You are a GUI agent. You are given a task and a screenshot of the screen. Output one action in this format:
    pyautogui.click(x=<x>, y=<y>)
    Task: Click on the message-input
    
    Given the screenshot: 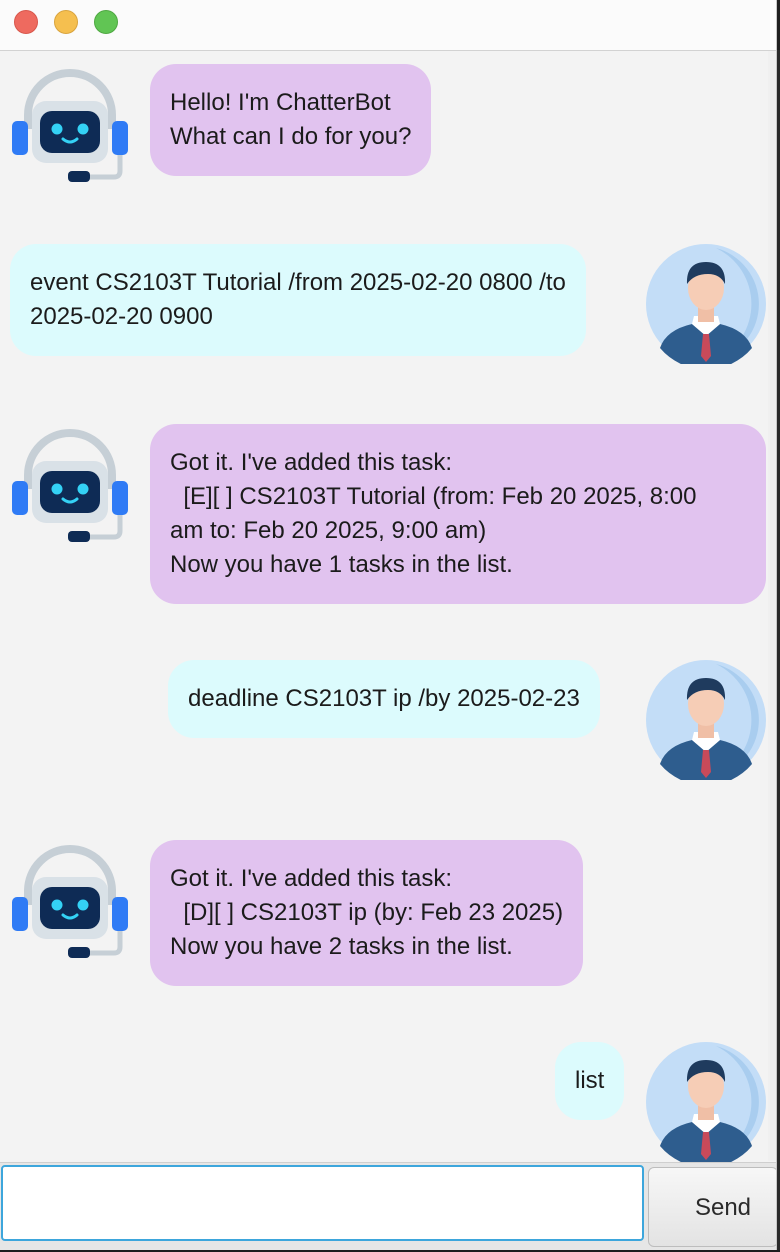 What is the action you would take?
    pyautogui.click(x=322, y=1203)
    